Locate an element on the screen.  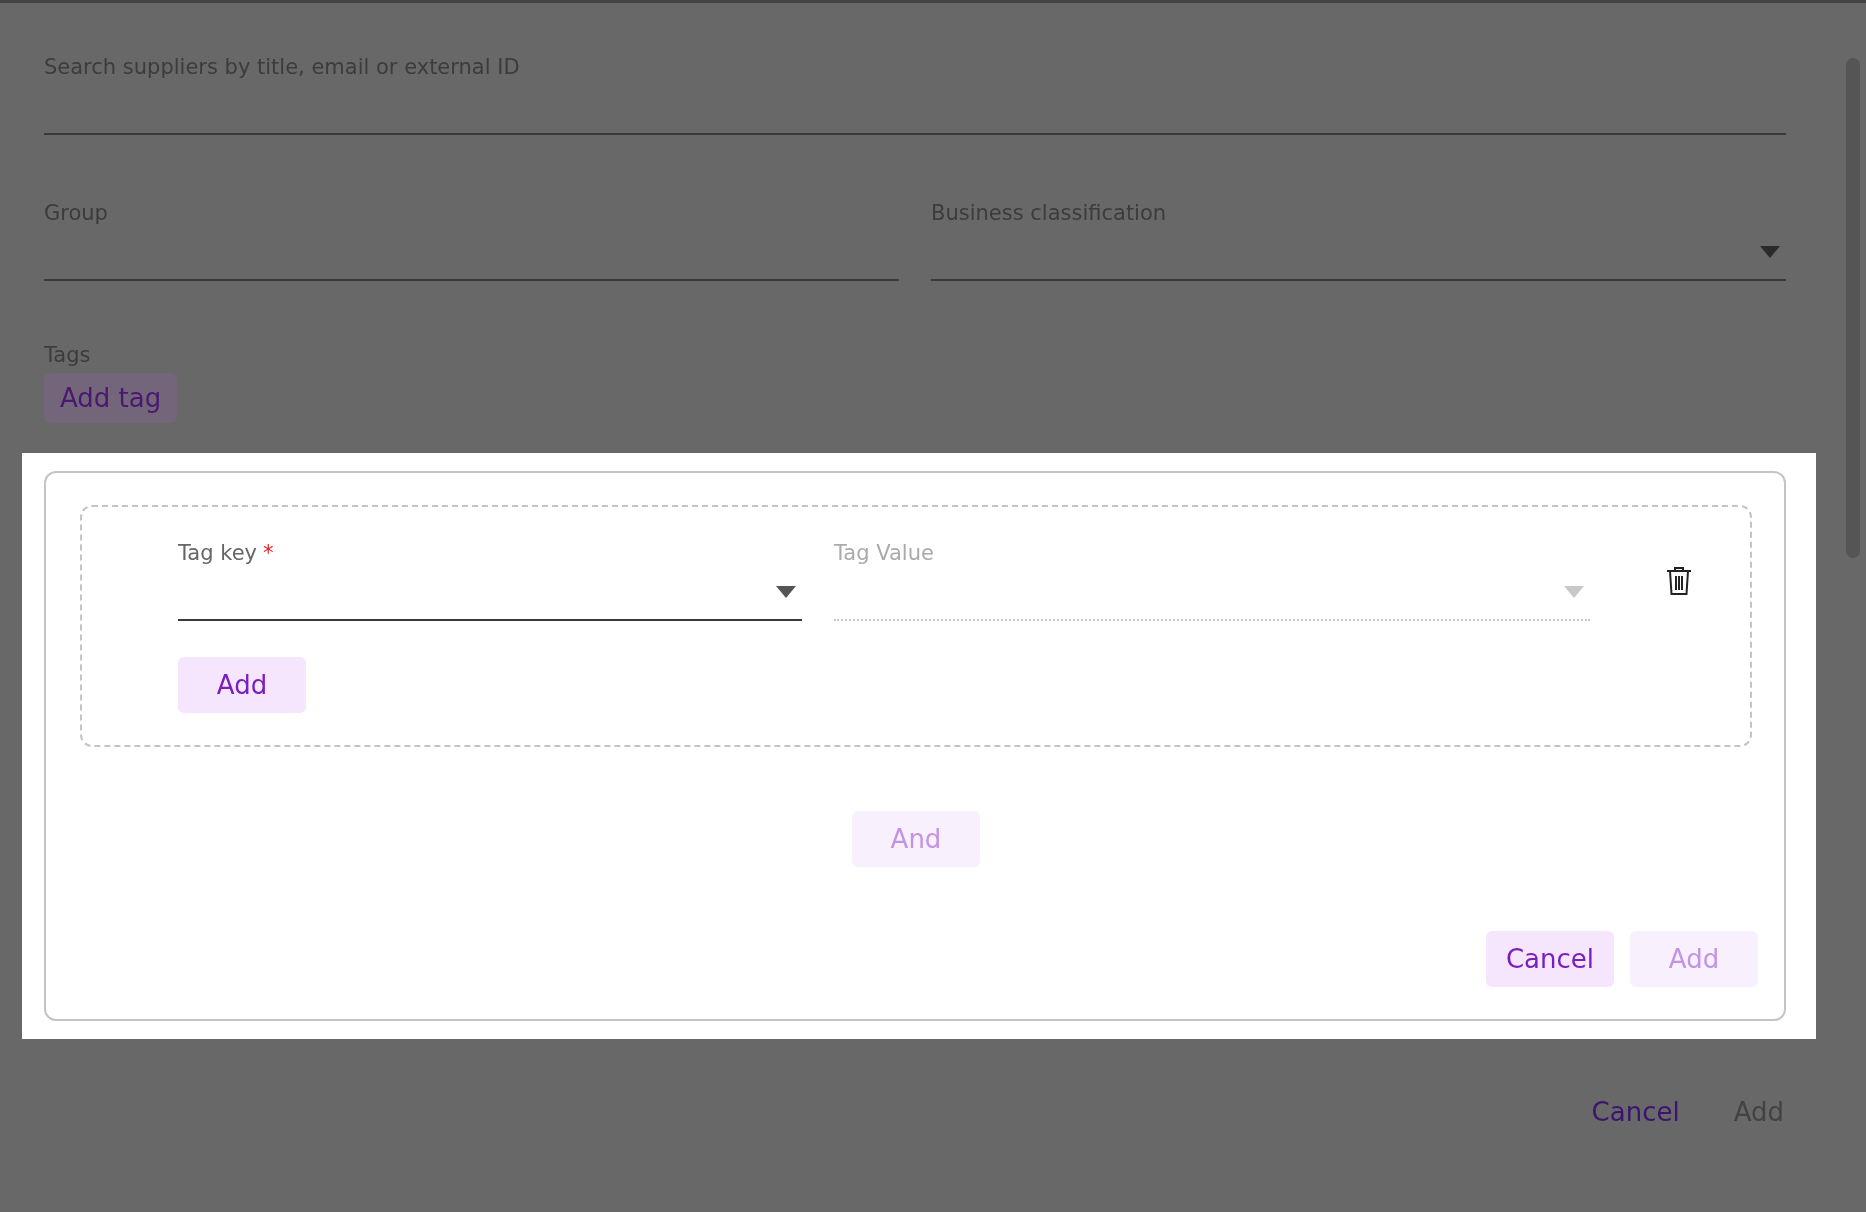
tag-key-label: Tag key * is located at coordinates (226, 553).